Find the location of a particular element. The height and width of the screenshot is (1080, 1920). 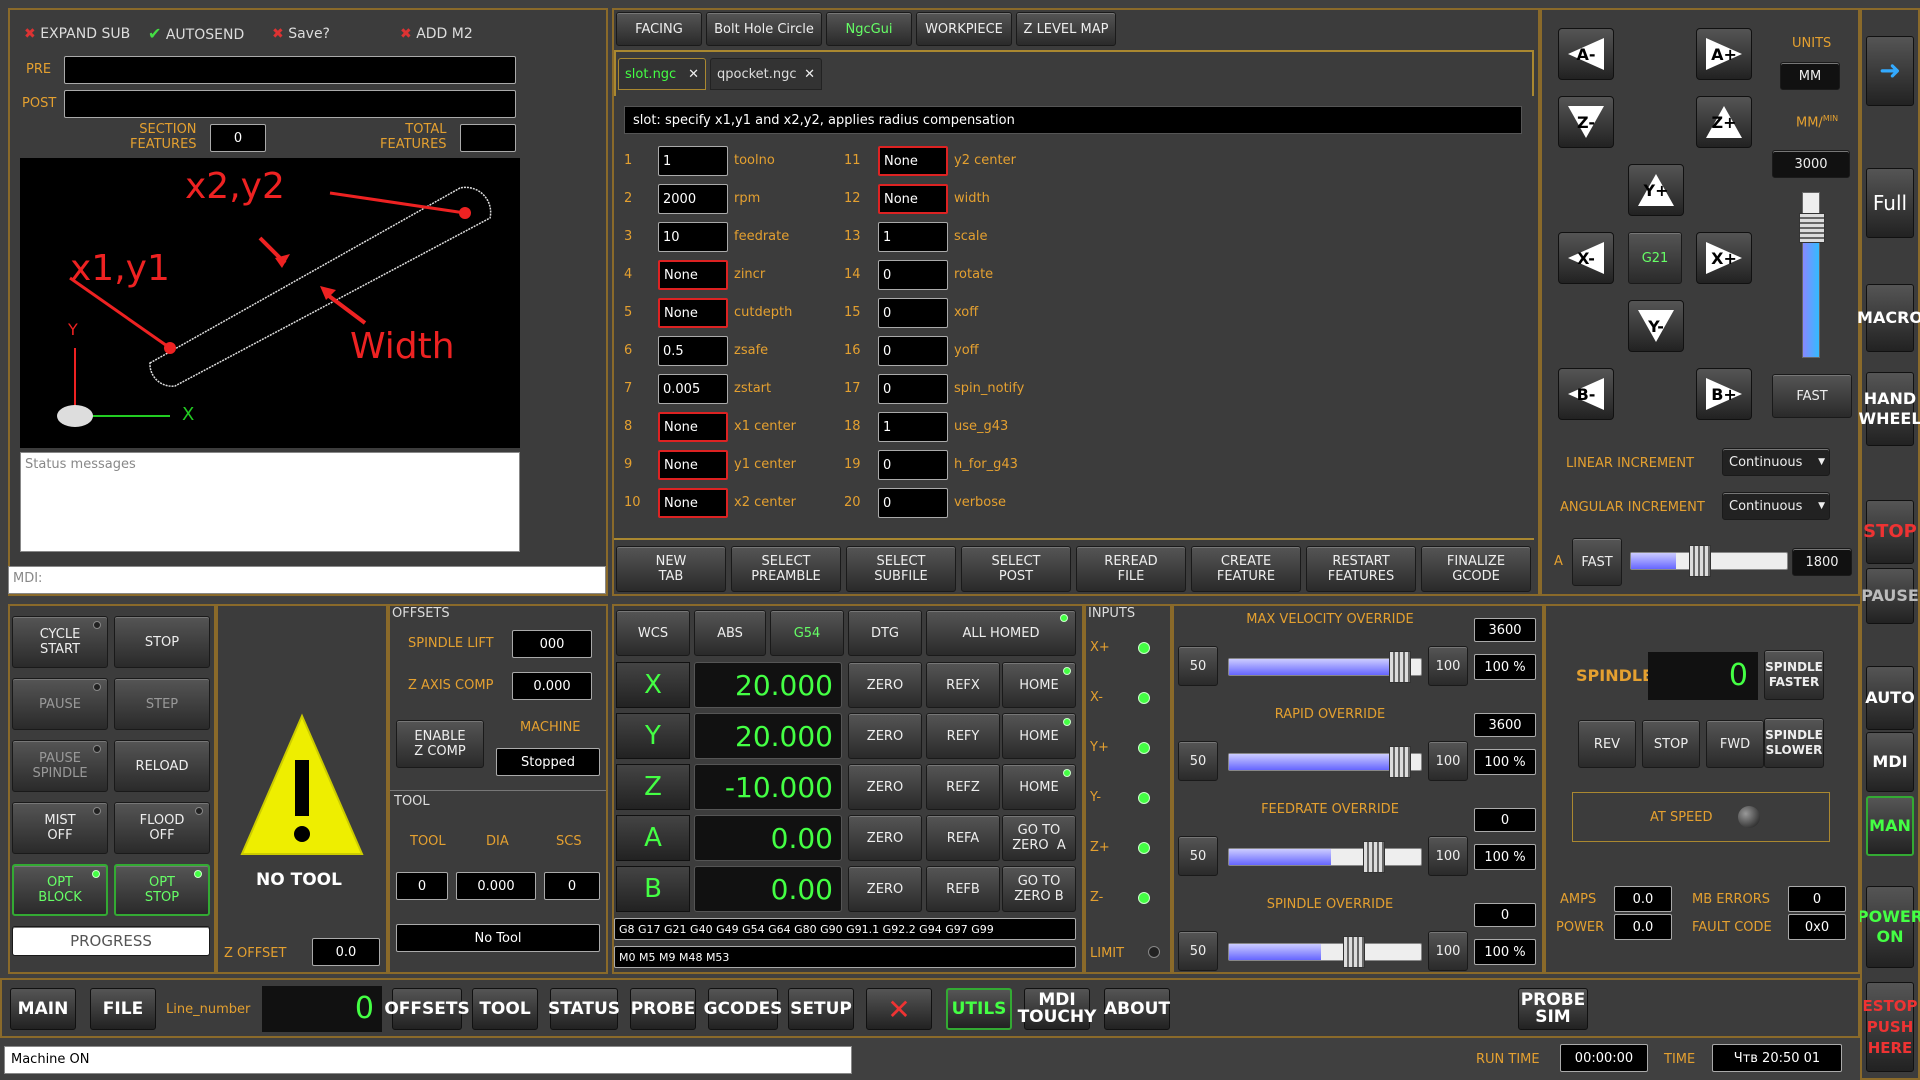

home-button-a: GO TO ZERO A is located at coordinates (1039, 838).